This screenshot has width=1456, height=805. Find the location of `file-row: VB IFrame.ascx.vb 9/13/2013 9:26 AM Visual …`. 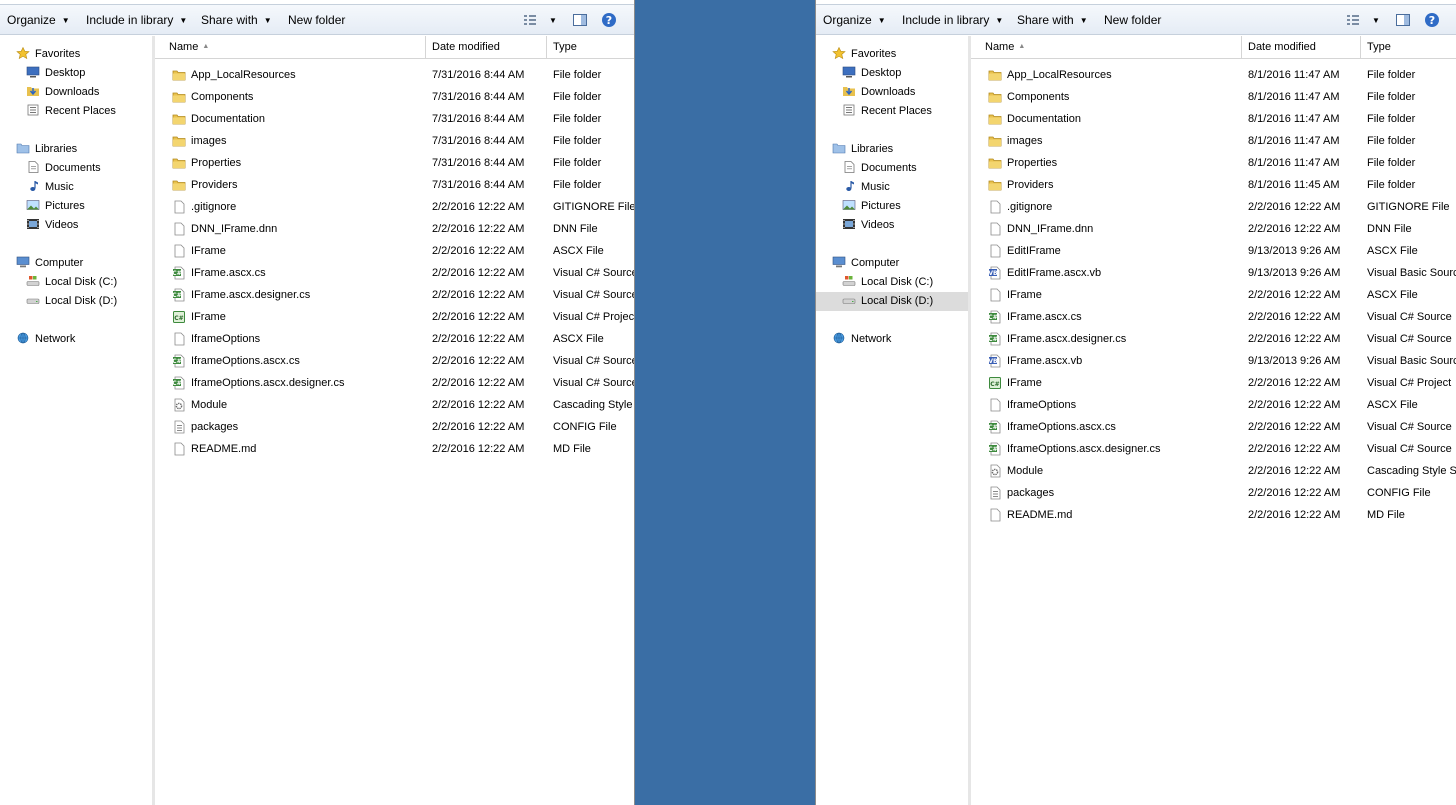

file-row: VB IFrame.ascx.vb 9/13/2013 9:26 AM Visual … is located at coordinates (1213, 361).